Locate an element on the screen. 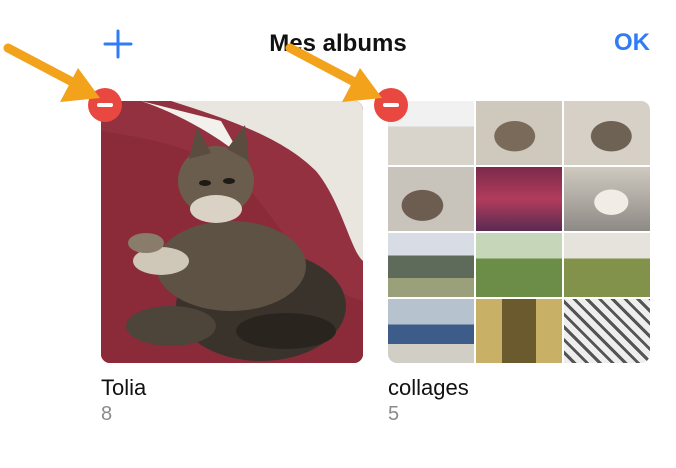  album-name: collages is located at coordinates (428, 387).